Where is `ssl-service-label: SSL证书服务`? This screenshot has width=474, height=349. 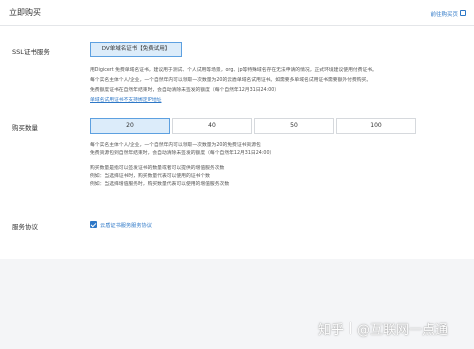
ssl-service-label: SSL证书服务 is located at coordinates (31, 52).